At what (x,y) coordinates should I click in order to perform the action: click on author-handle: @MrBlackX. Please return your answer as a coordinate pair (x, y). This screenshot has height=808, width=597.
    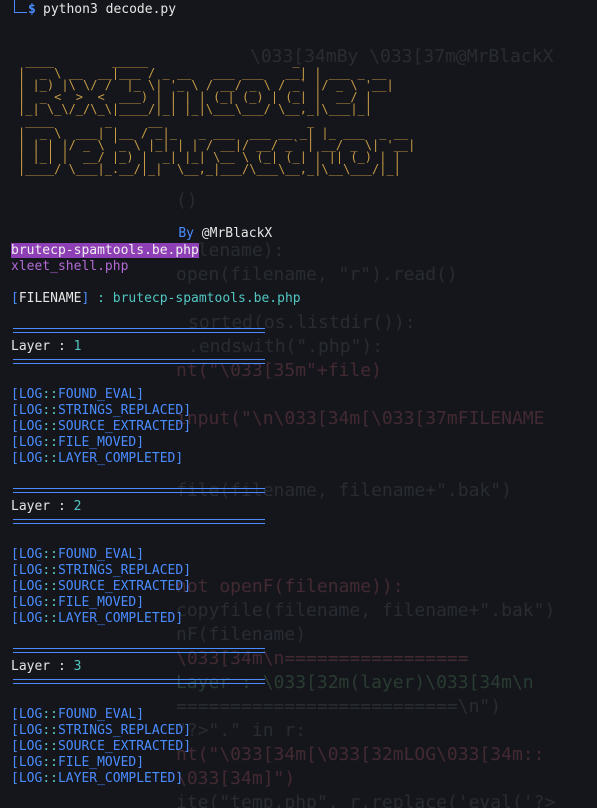
    Looking at the image, I should click on (237, 233).